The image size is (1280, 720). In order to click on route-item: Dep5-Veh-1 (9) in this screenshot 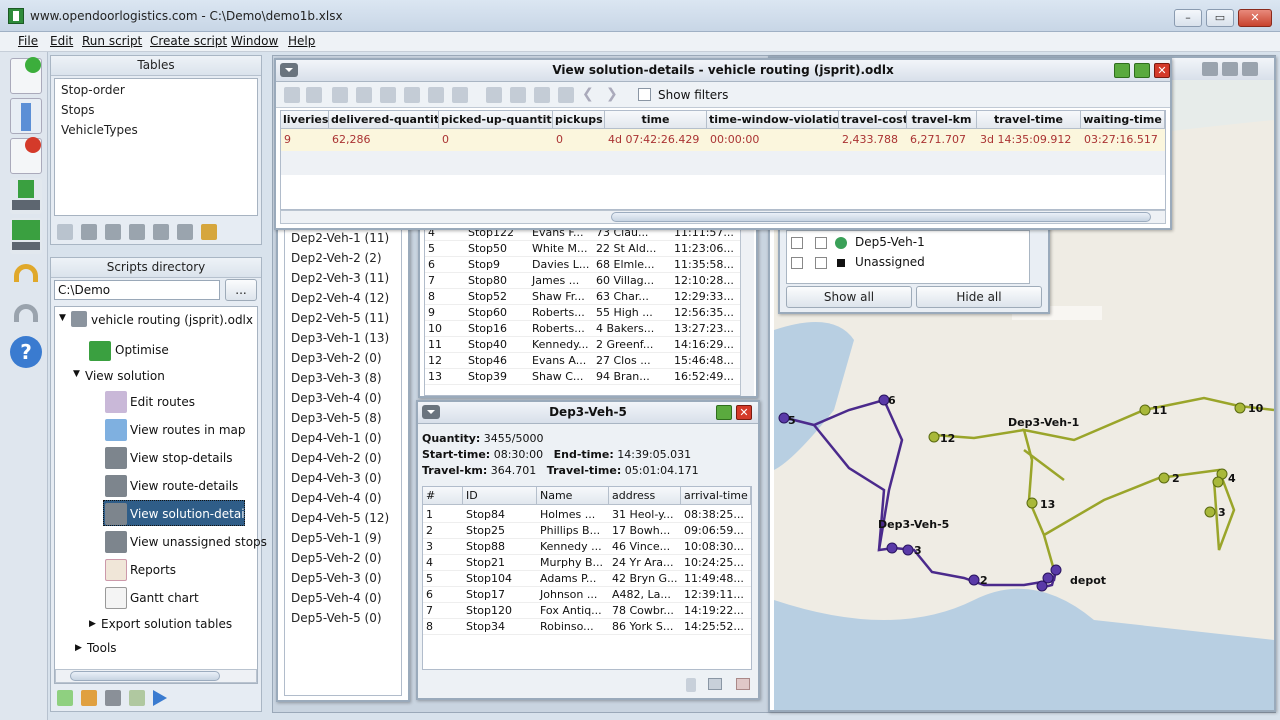, I will do `click(336, 538)`.